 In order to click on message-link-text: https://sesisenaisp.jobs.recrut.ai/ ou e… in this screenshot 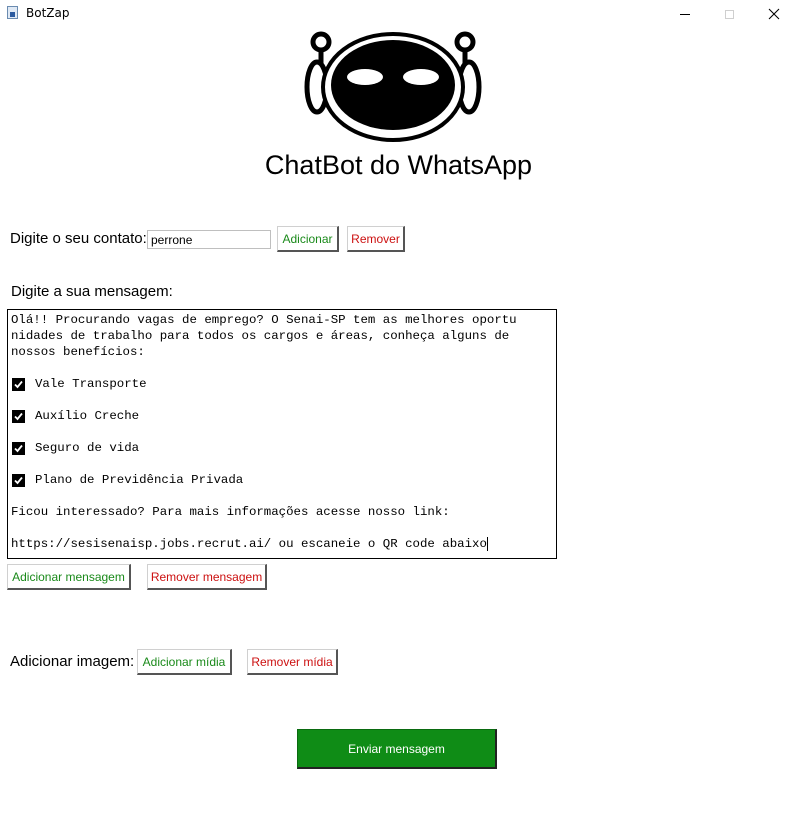, I will do `click(249, 544)`.